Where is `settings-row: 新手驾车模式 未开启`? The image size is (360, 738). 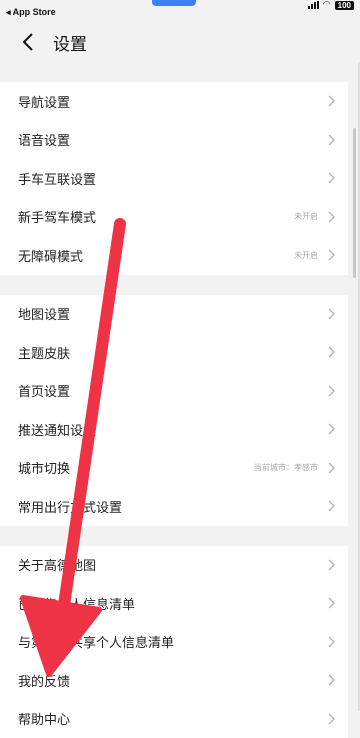
settings-row: 新手驾车模式 未开启 is located at coordinates (174, 217).